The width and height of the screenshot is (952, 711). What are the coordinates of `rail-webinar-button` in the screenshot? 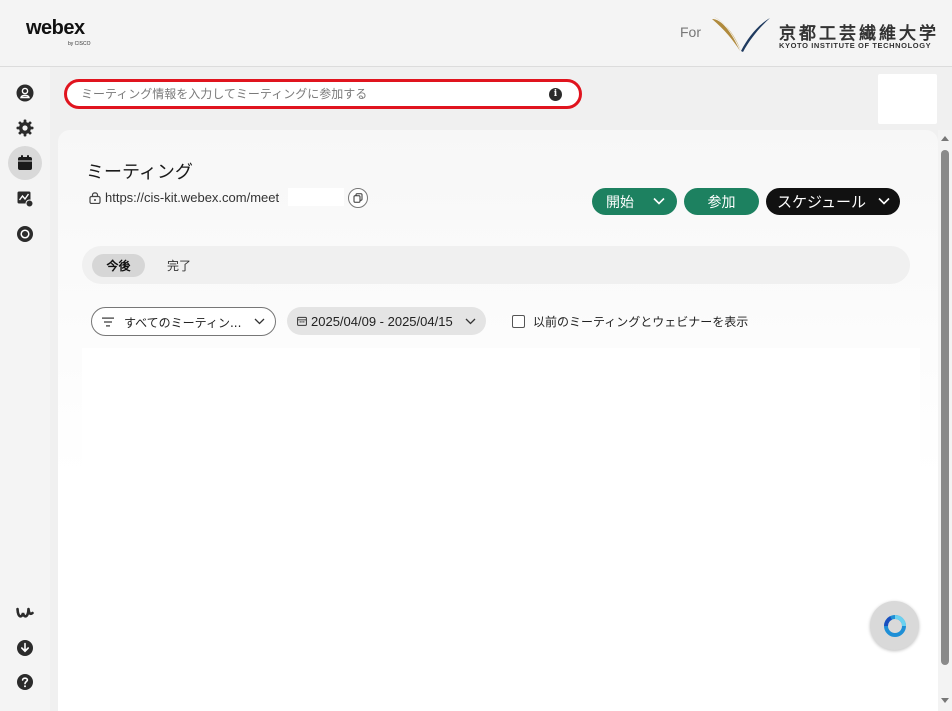 It's located at (25, 234).